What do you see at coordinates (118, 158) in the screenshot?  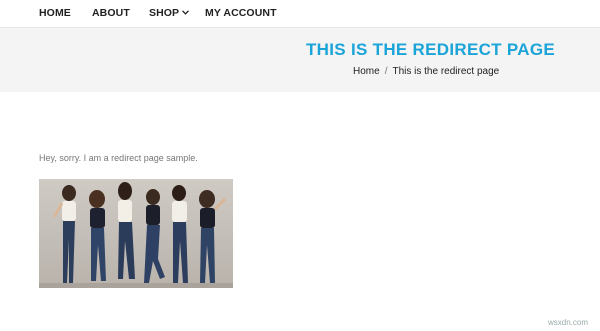 I see `redirect-message: Hey, sorry. I am a redirect page sample.` at bounding box center [118, 158].